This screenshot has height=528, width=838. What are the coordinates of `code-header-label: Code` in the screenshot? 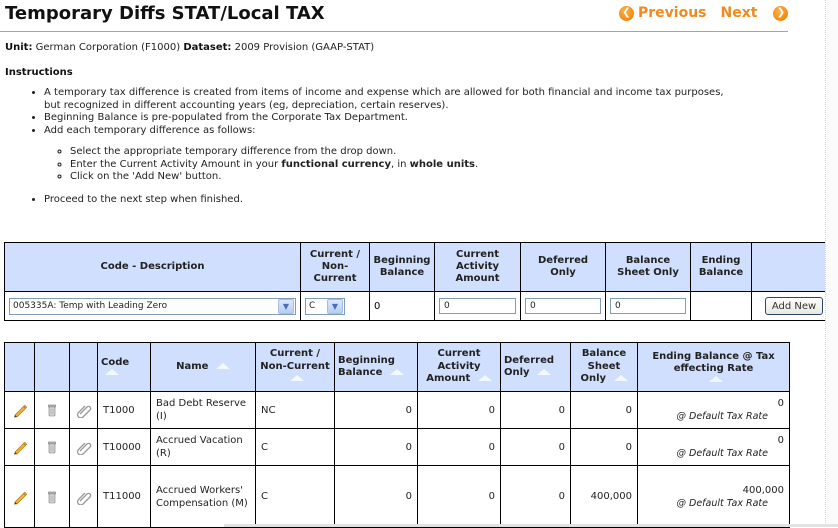 It's located at (115, 362).